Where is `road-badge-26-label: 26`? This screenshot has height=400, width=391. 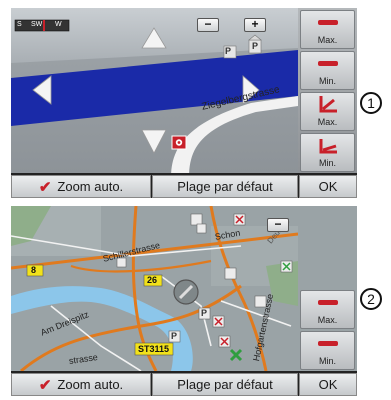
road-badge-26-label: 26 is located at coordinates (152, 280).